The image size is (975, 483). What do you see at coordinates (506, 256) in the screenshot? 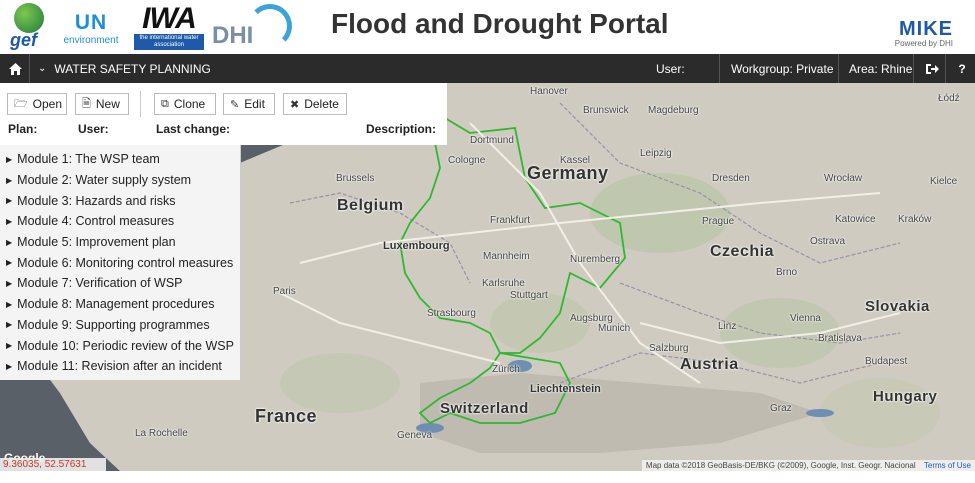
I see `map-label-city: Mannheim` at bounding box center [506, 256].